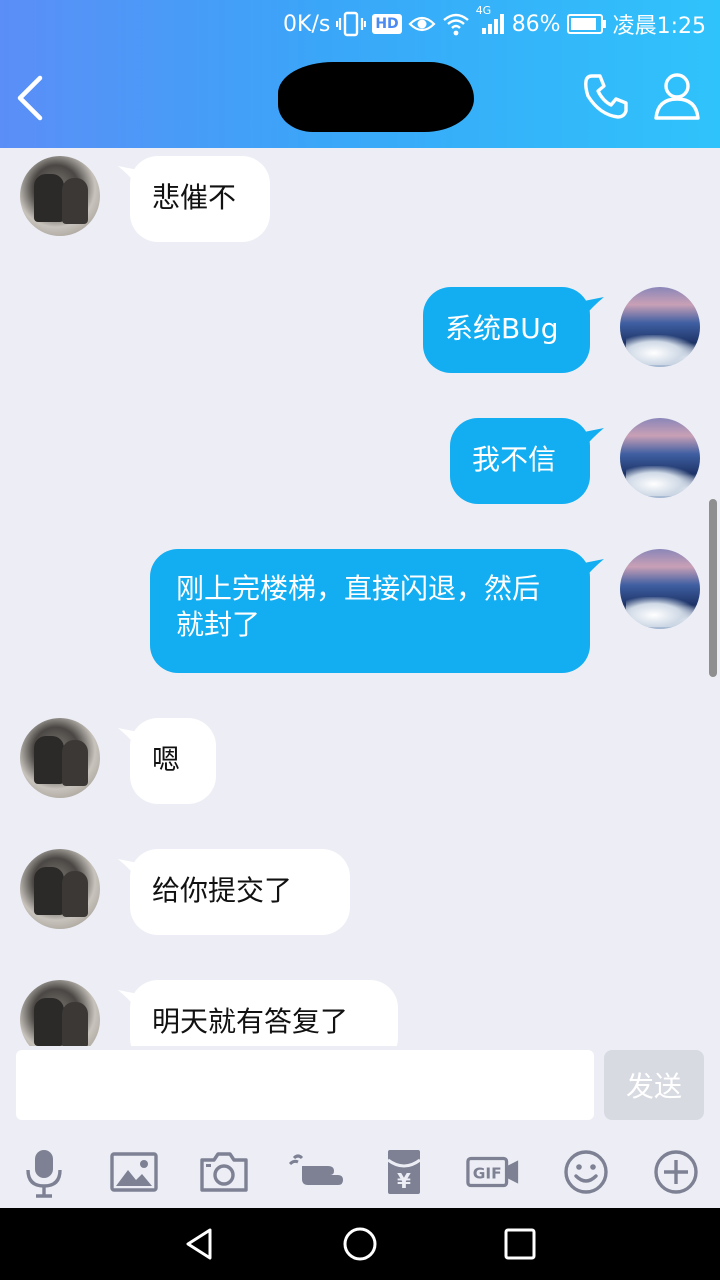 The width and height of the screenshot is (720, 1280). What do you see at coordinates (483, 10) in the screenshot?
I see `network-type: 4G` at bounding box center [483, 10].